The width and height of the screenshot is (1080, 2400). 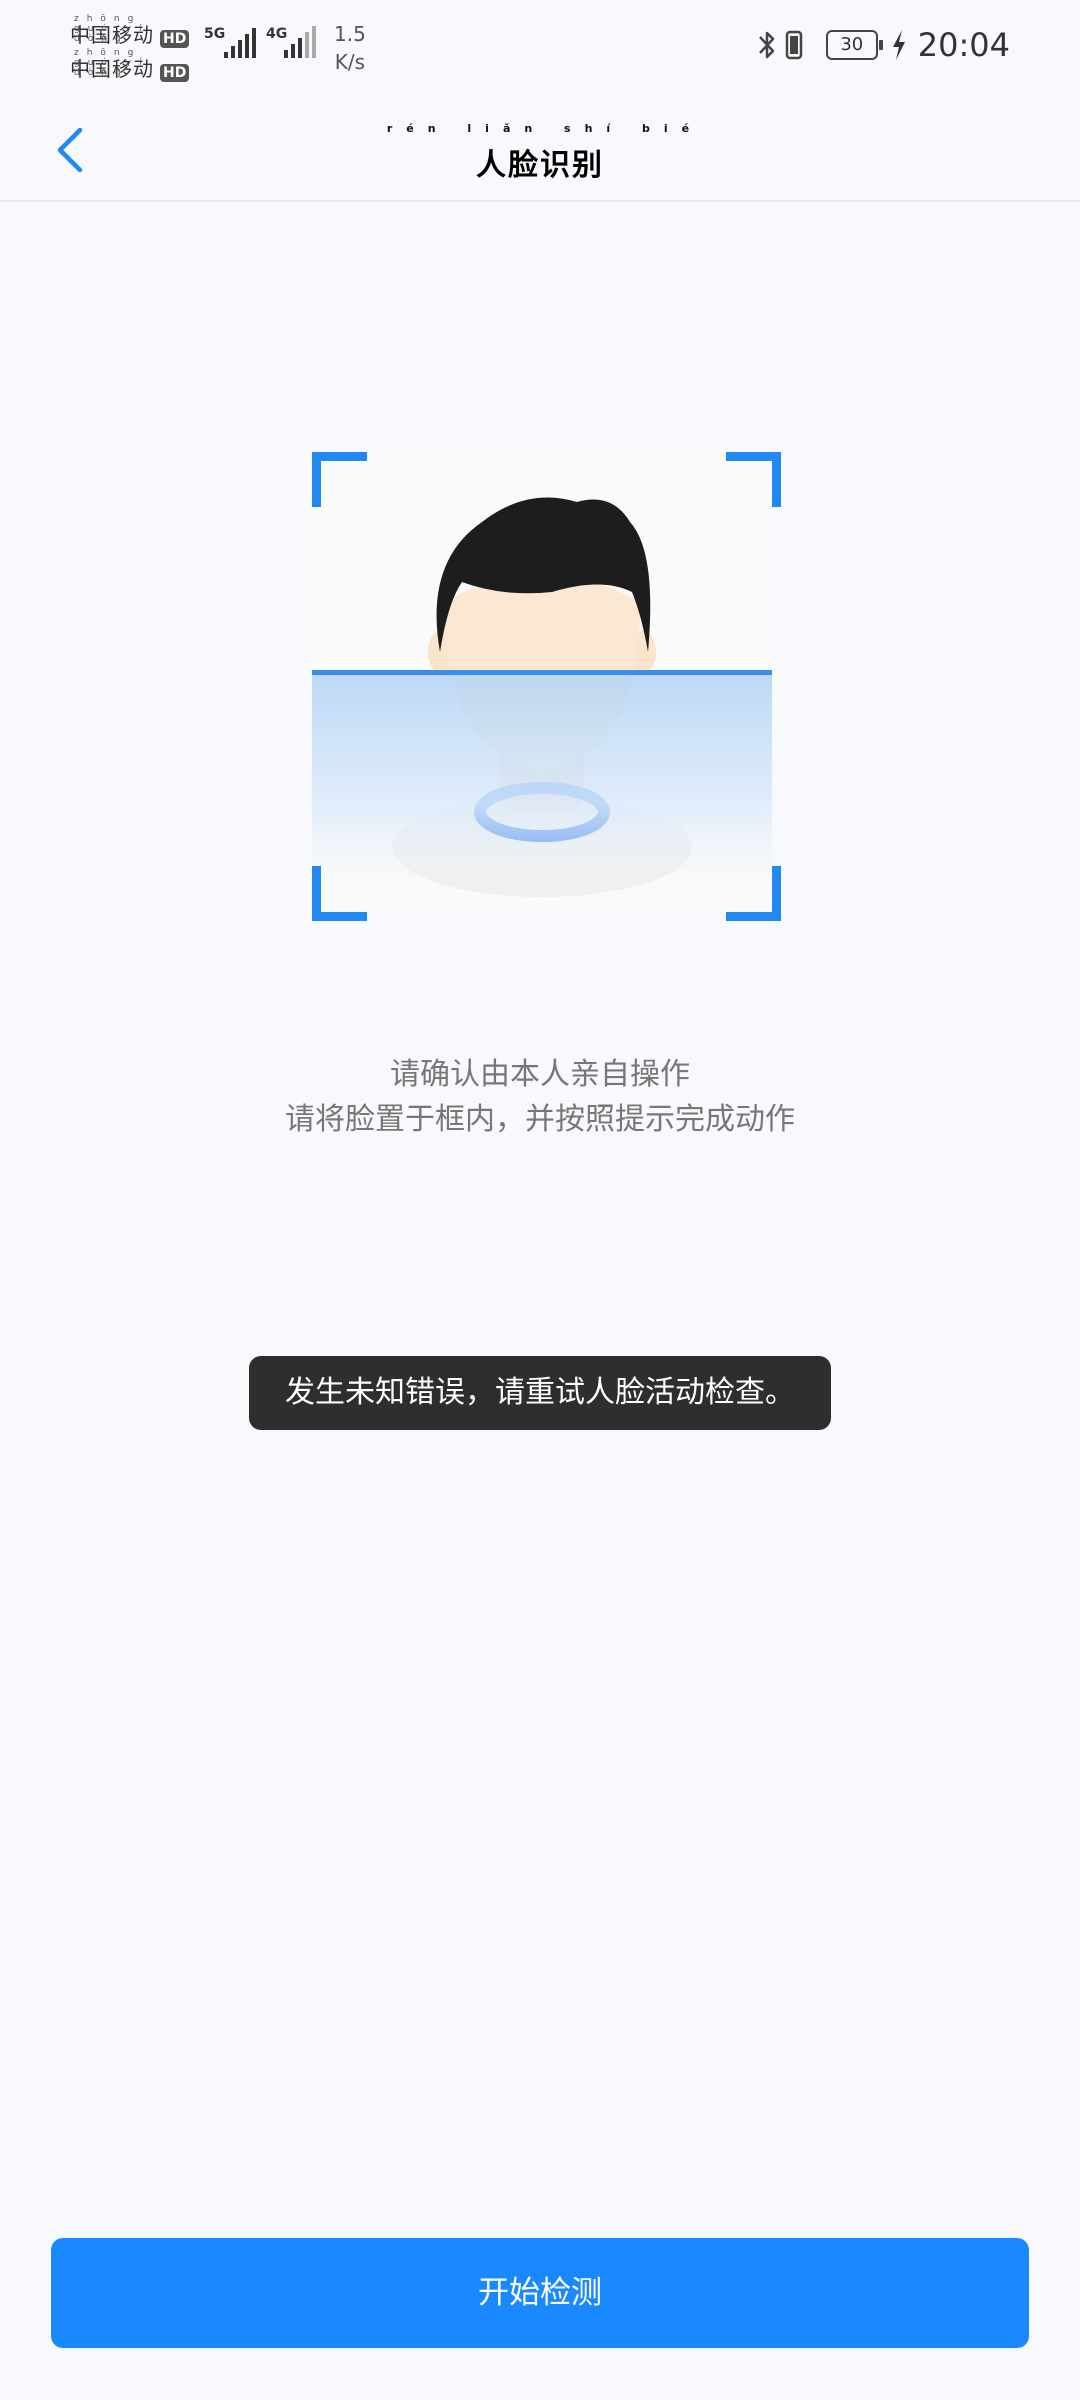 What do you see at coordinates (350, 48) in the screenshot?
I see `network-speed: 1.5 K/s` at bounding box center [350, 48].